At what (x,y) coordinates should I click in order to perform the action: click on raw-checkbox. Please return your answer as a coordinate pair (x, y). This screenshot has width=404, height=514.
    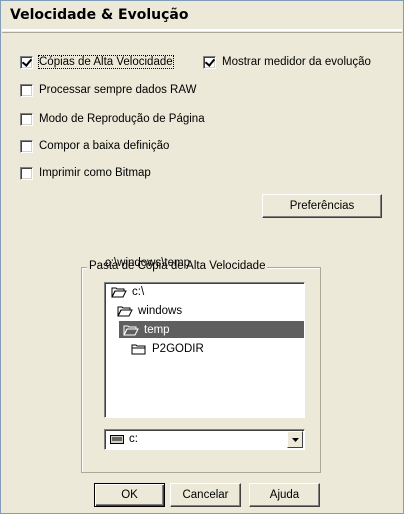
    Looking at the image, I should click on (26, 90).